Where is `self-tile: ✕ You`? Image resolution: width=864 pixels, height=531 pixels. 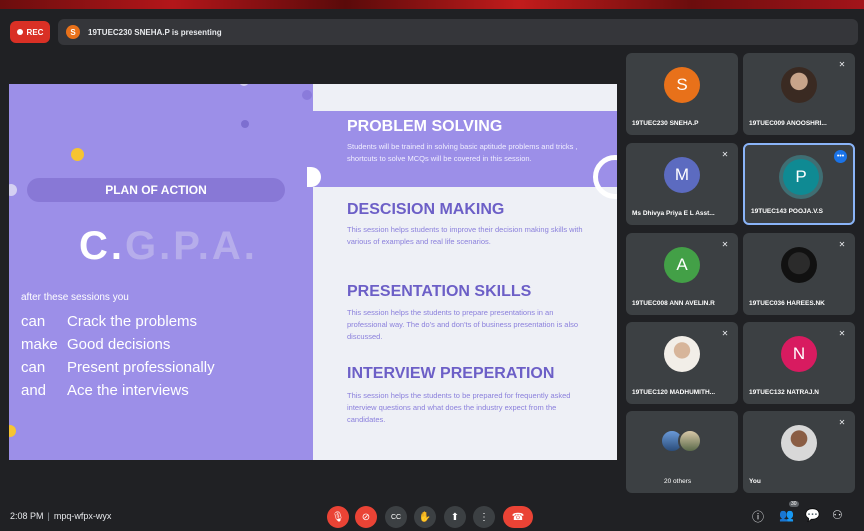 self-tile: ✕ You is located at coordinates (799, 452).